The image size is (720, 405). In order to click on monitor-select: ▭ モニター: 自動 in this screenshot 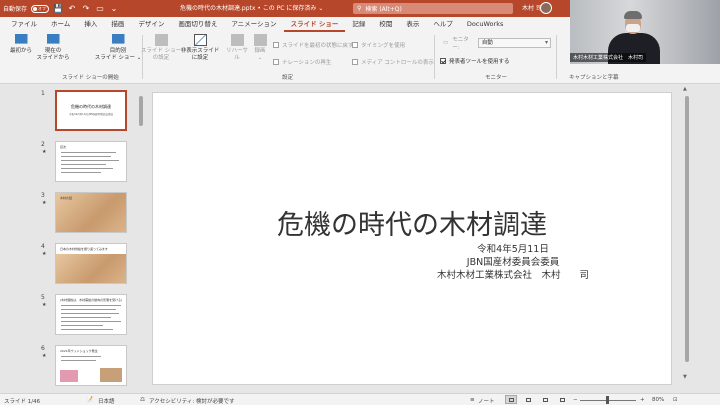, I will do `click(497, 44)`.